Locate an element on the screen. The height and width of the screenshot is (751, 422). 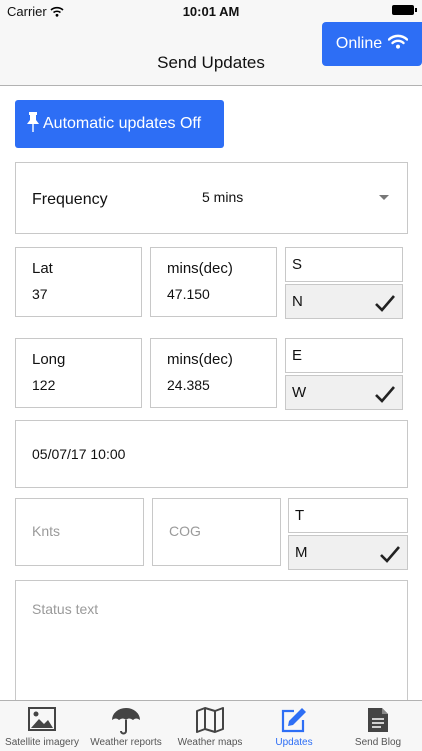
longitude-minutes-label: mins(dec) is located at coordinates (200, 359).